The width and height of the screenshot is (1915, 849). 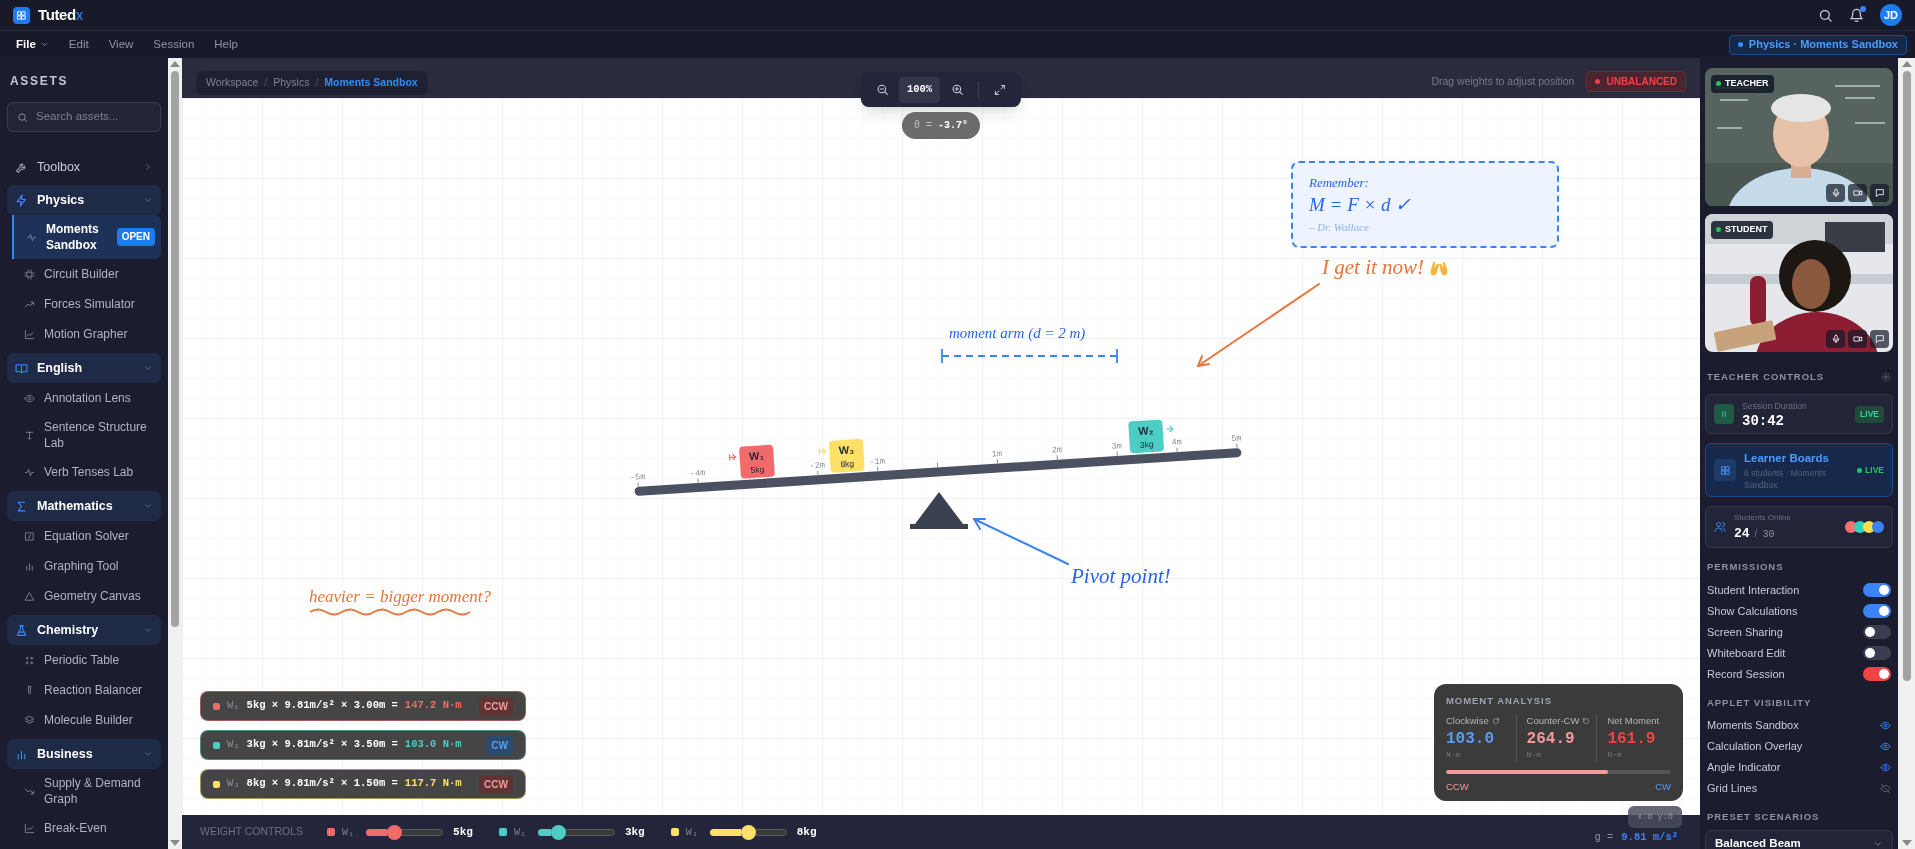 I want to click on menu-item: View, so click(x=121, y=44).